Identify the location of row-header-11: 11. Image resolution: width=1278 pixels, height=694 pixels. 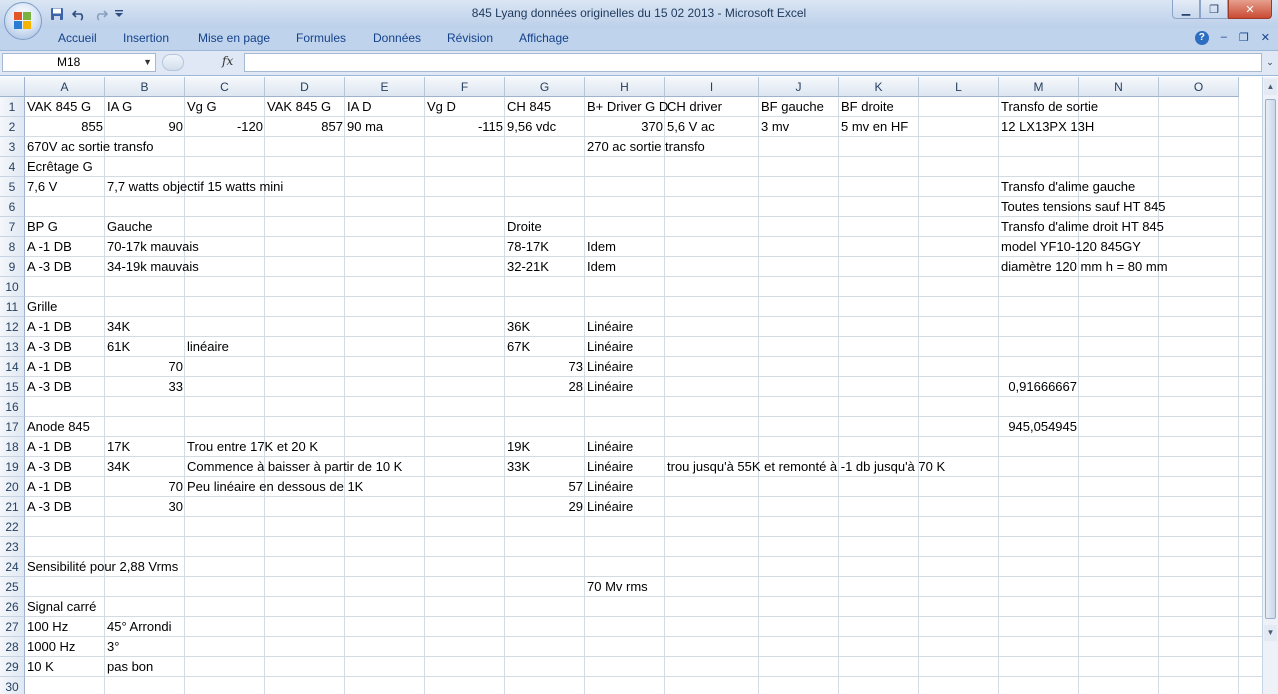
(12, 307).